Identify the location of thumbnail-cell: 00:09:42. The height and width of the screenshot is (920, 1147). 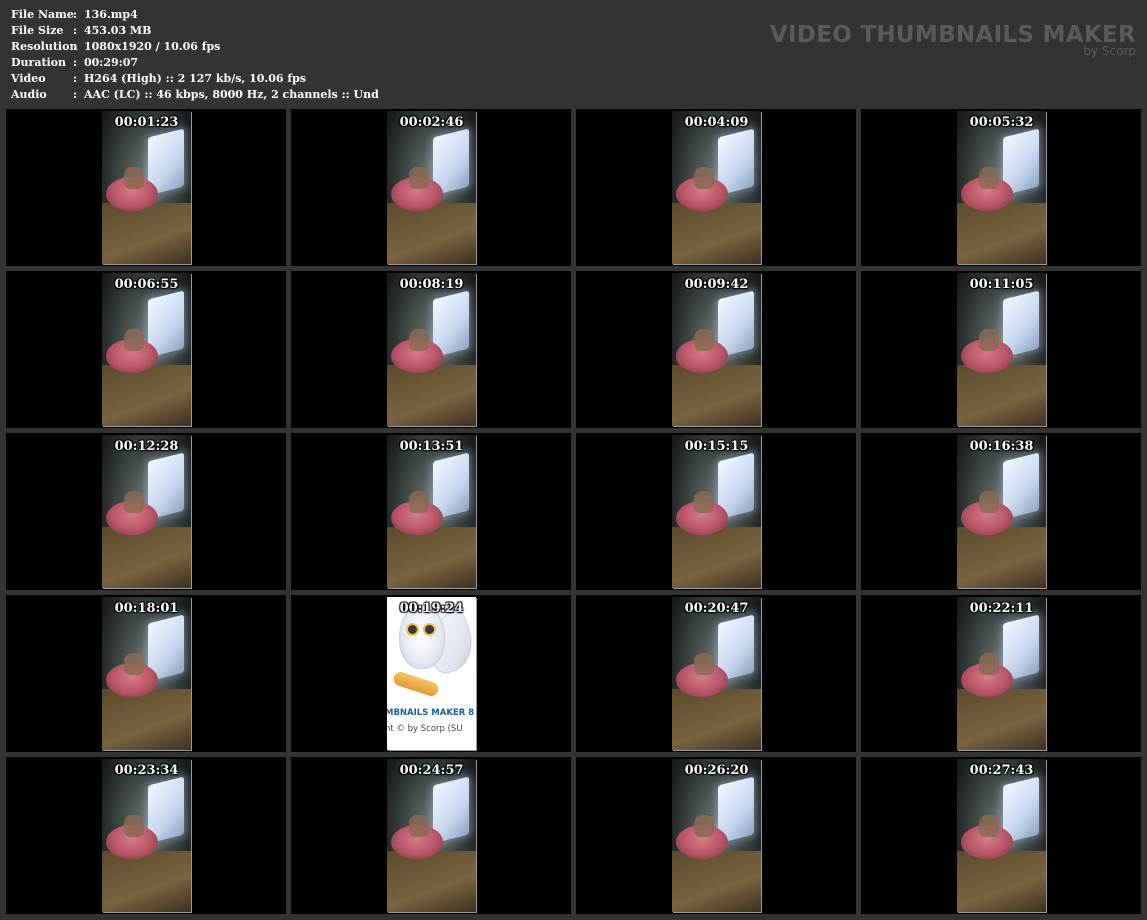
(716, 349).